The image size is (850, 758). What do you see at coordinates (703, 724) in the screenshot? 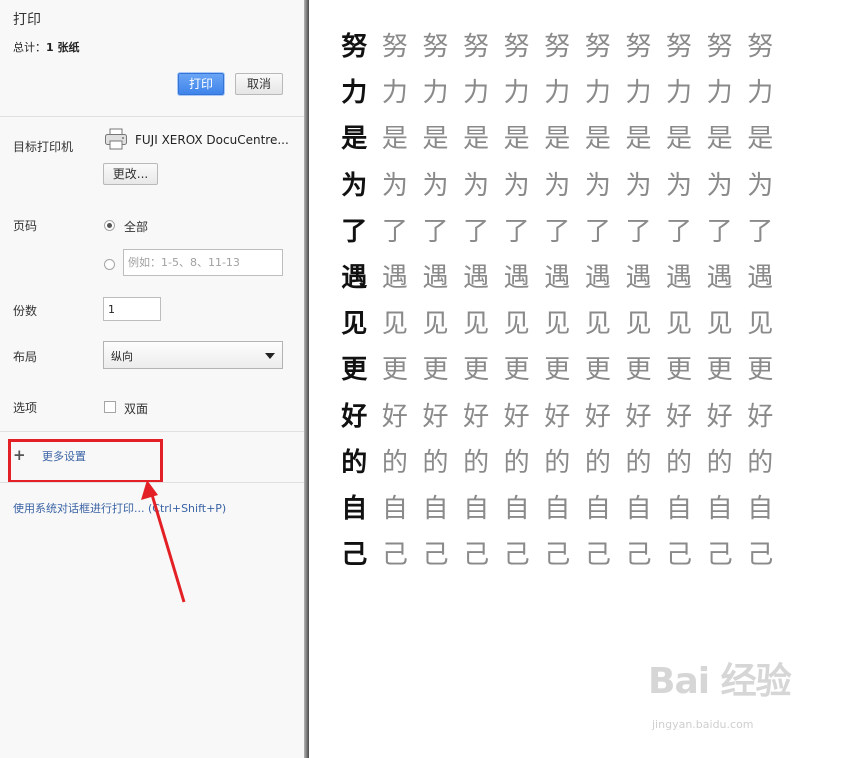
I see `watermark-url: jingyan.baidu.com` at bounding box center [703, 724].